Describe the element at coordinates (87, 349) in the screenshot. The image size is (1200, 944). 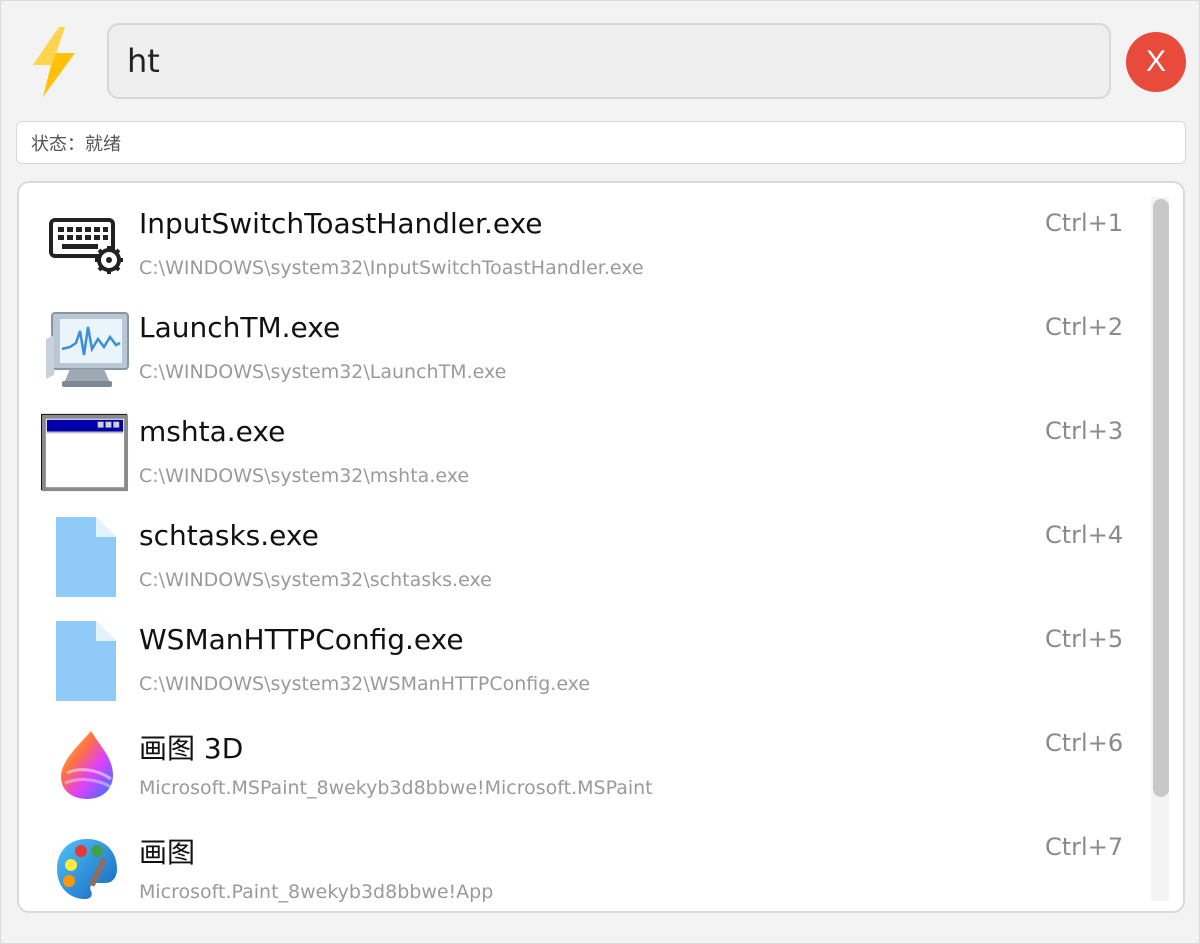
I see `task-manager-icon` at that location.